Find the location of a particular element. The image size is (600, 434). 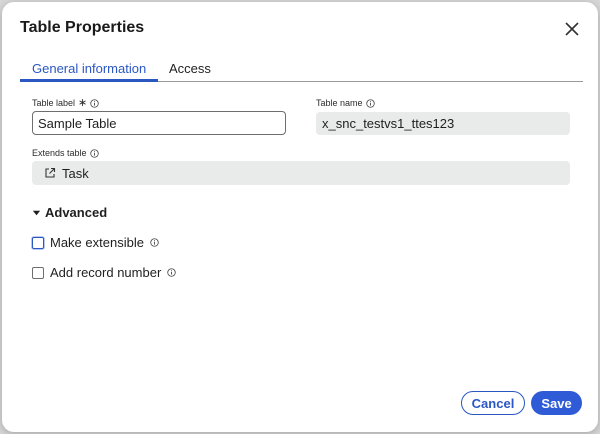

add-record-number-label: Add record number is located at coordinates (105, 272).